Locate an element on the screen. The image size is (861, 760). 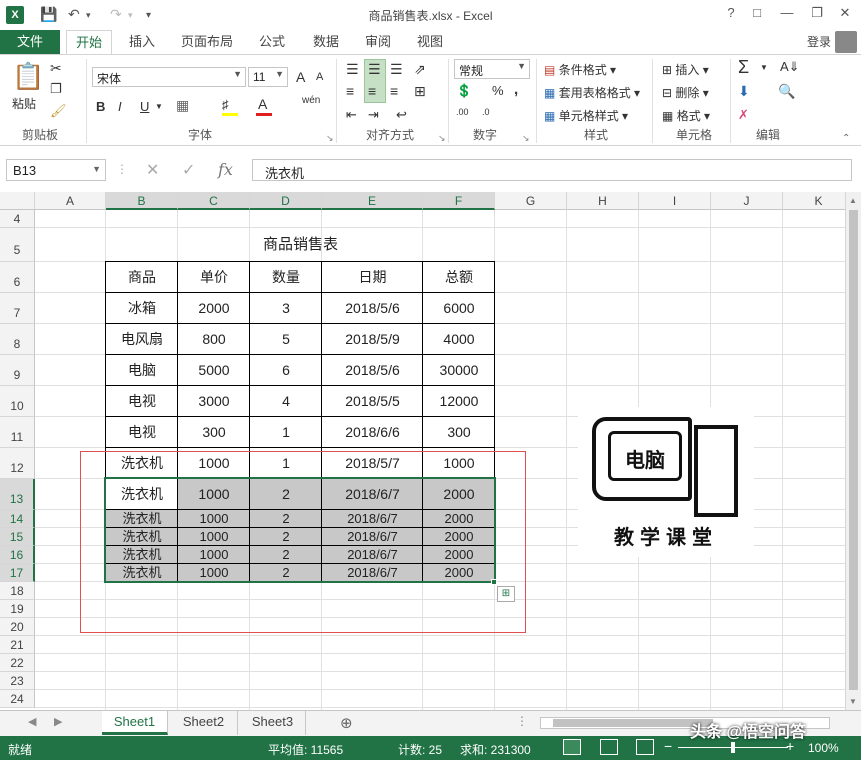
orientation-icon: ⇗ is located at coordinates (420, 69).